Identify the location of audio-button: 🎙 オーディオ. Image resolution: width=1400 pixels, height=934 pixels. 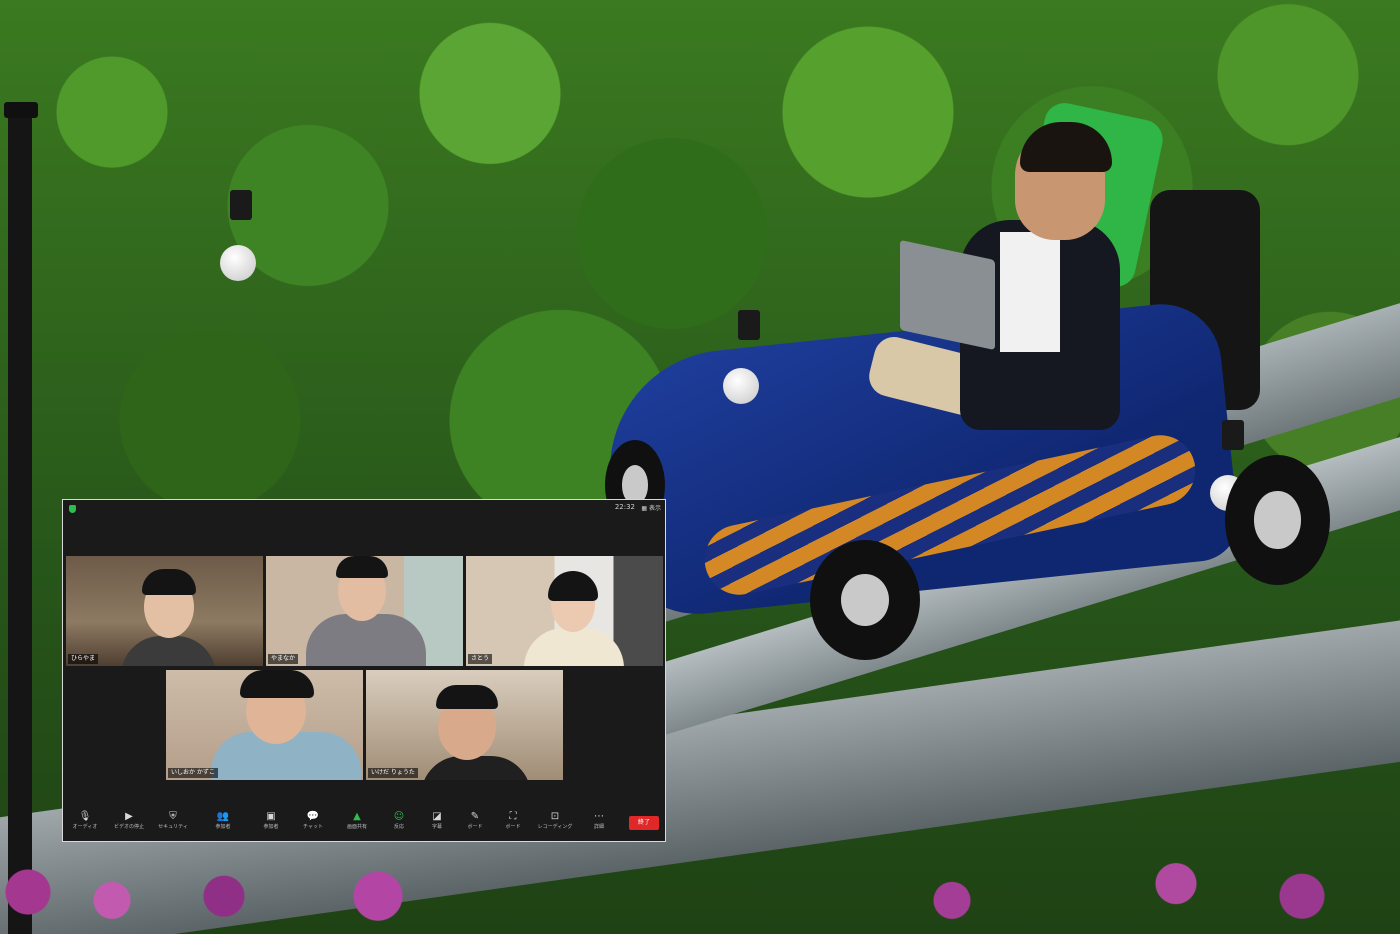
(85, 821).